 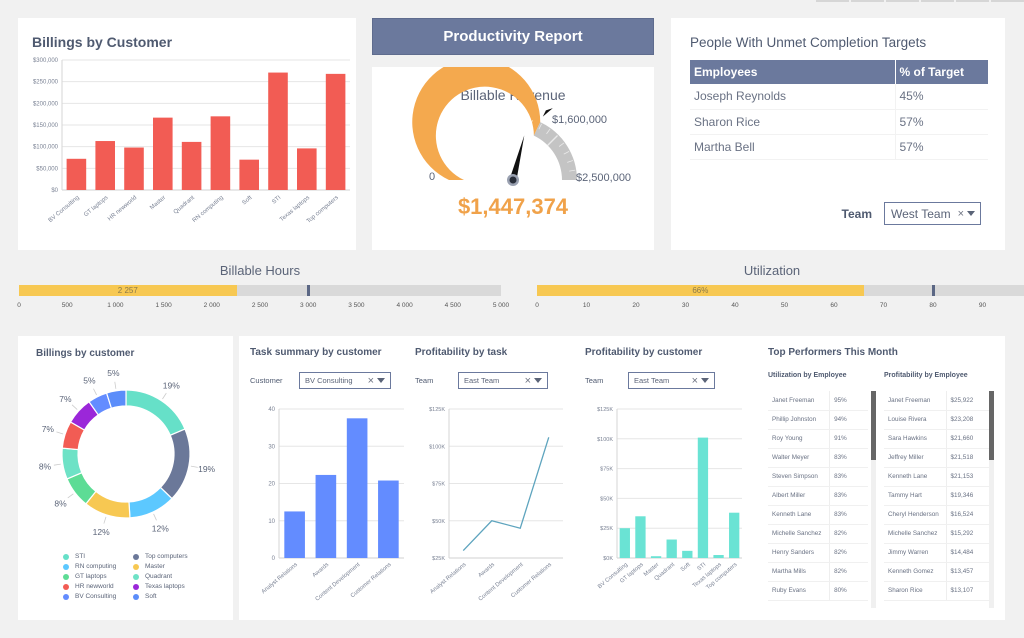 I want to click on chevron-down-icon, so click(x=971, y=213).